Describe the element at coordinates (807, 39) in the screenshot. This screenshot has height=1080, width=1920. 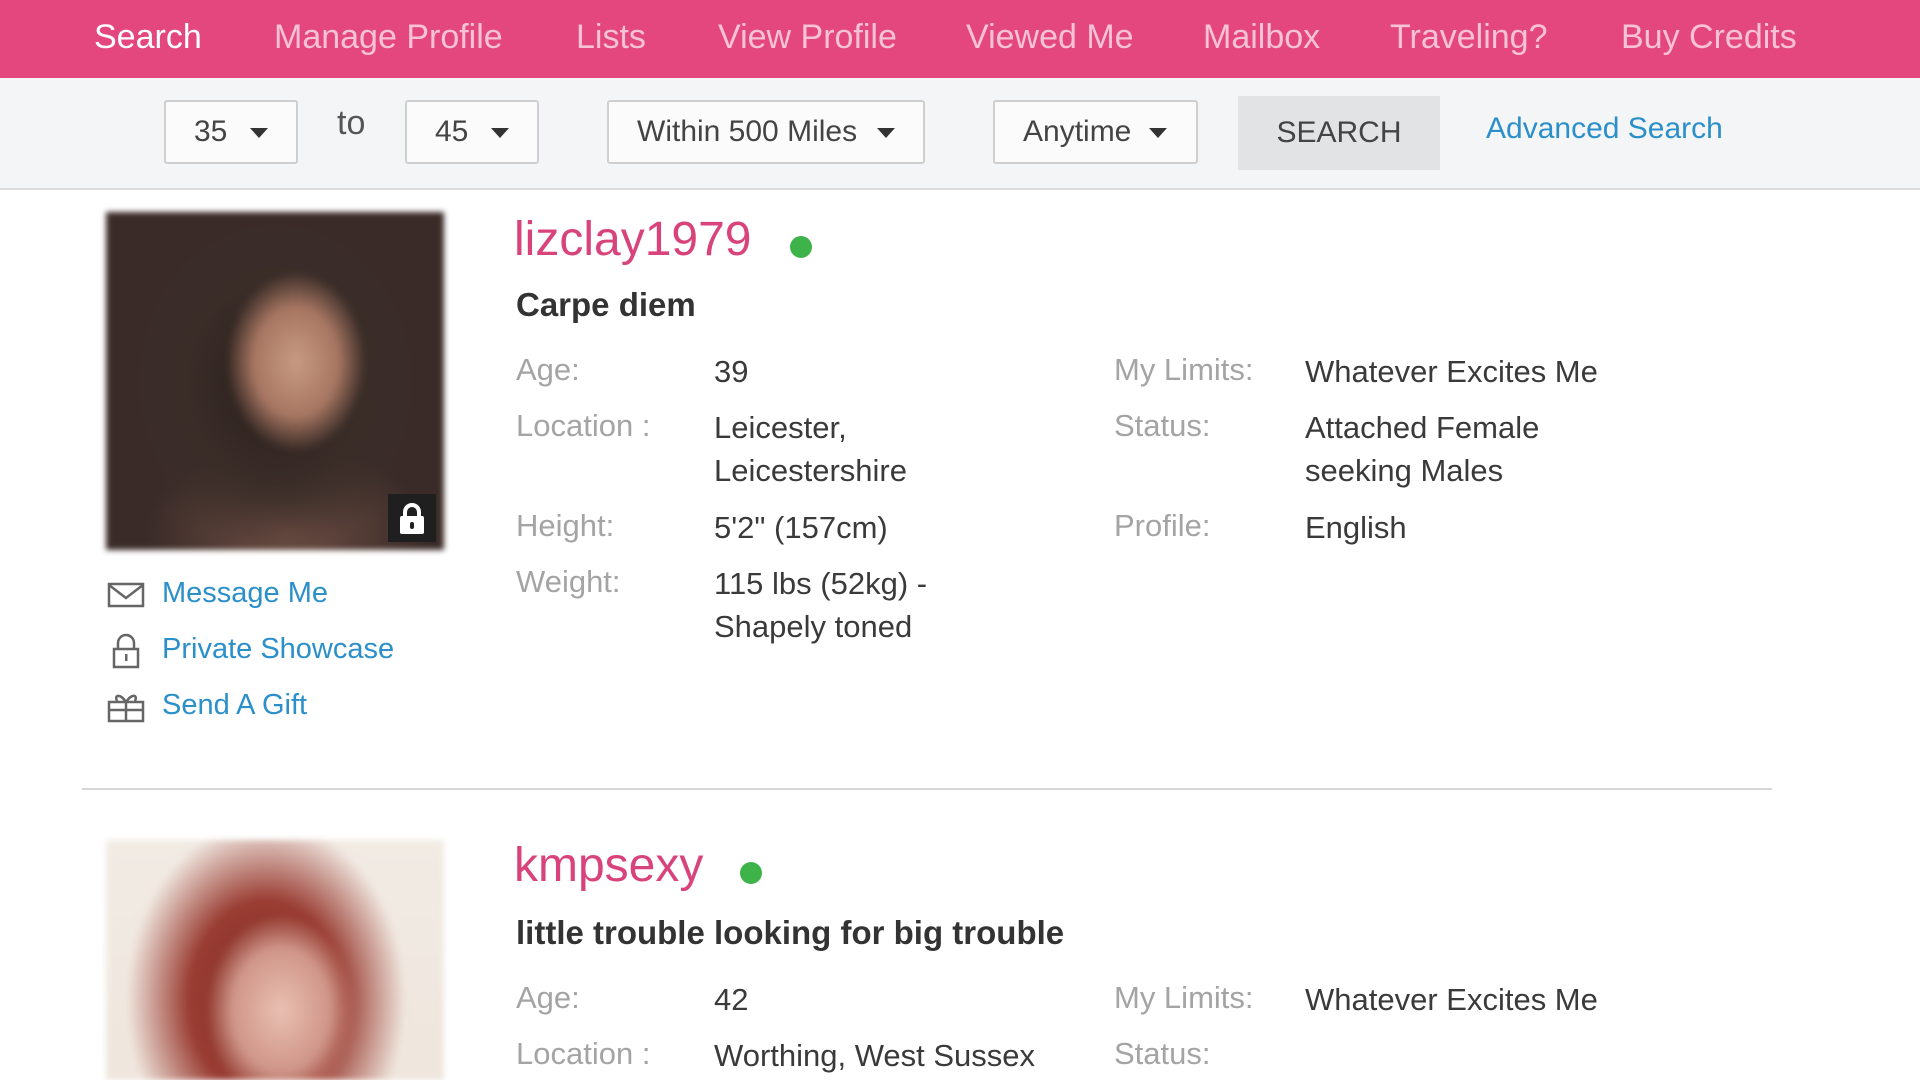
I see `nav-item-view-profile: View Profile` at that location.